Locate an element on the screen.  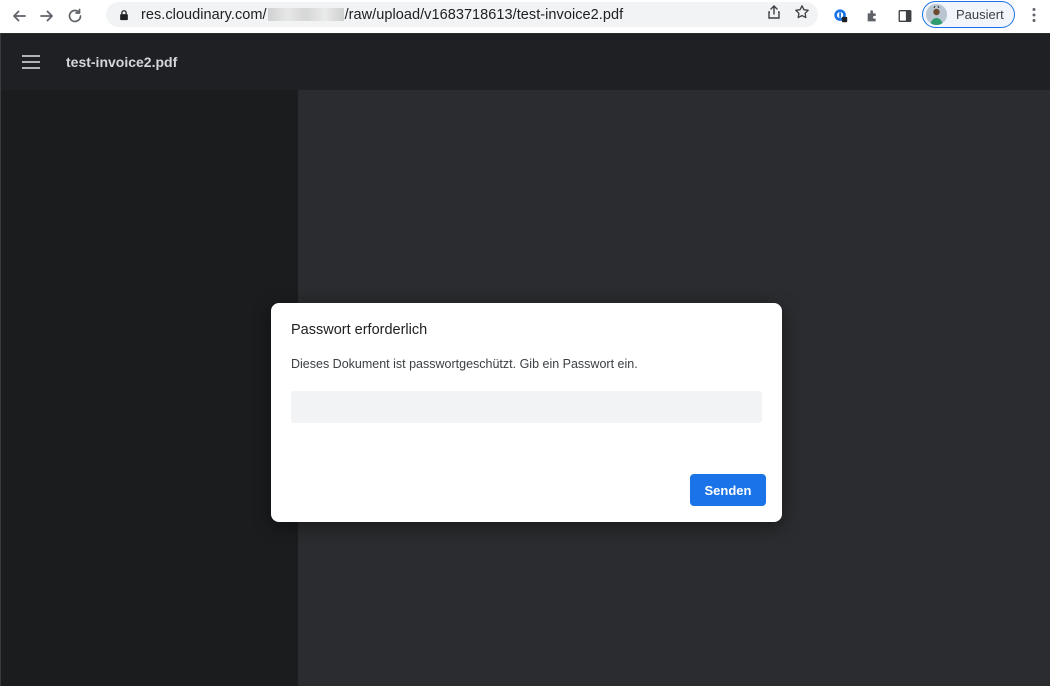
password-input is located at coordinates (526, 407).